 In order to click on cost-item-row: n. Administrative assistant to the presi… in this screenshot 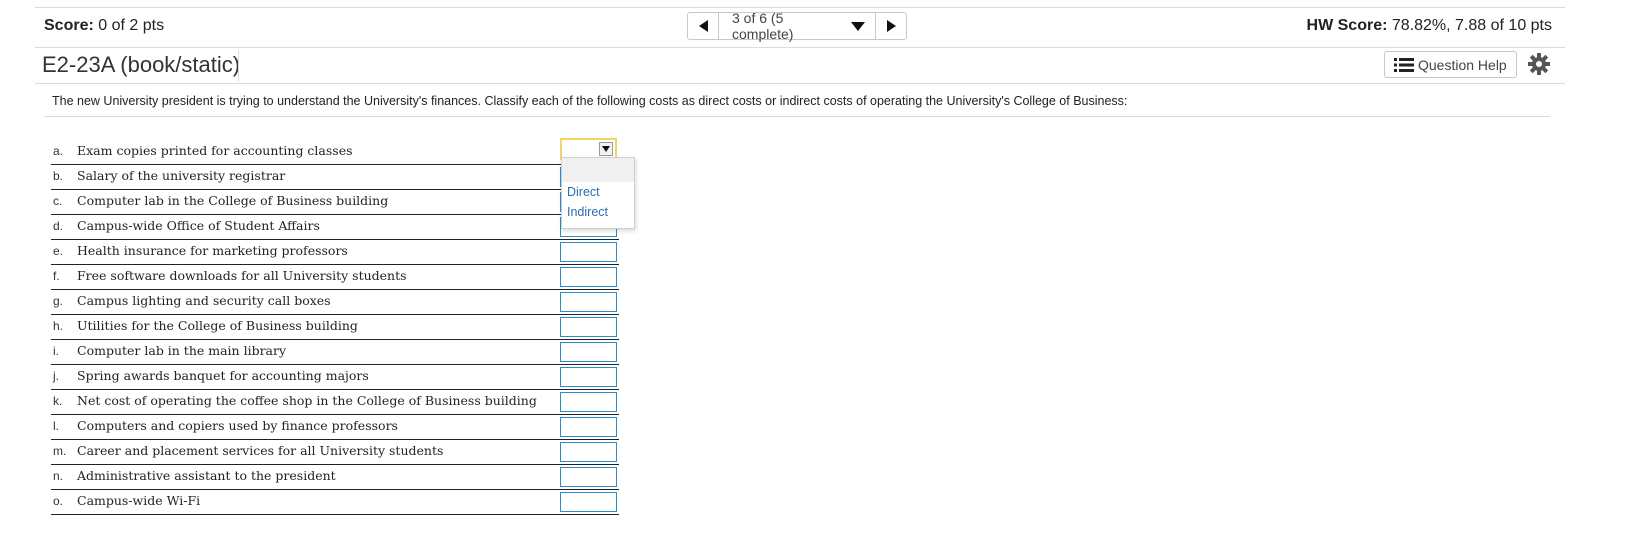, I will do `click(335, 477)`.